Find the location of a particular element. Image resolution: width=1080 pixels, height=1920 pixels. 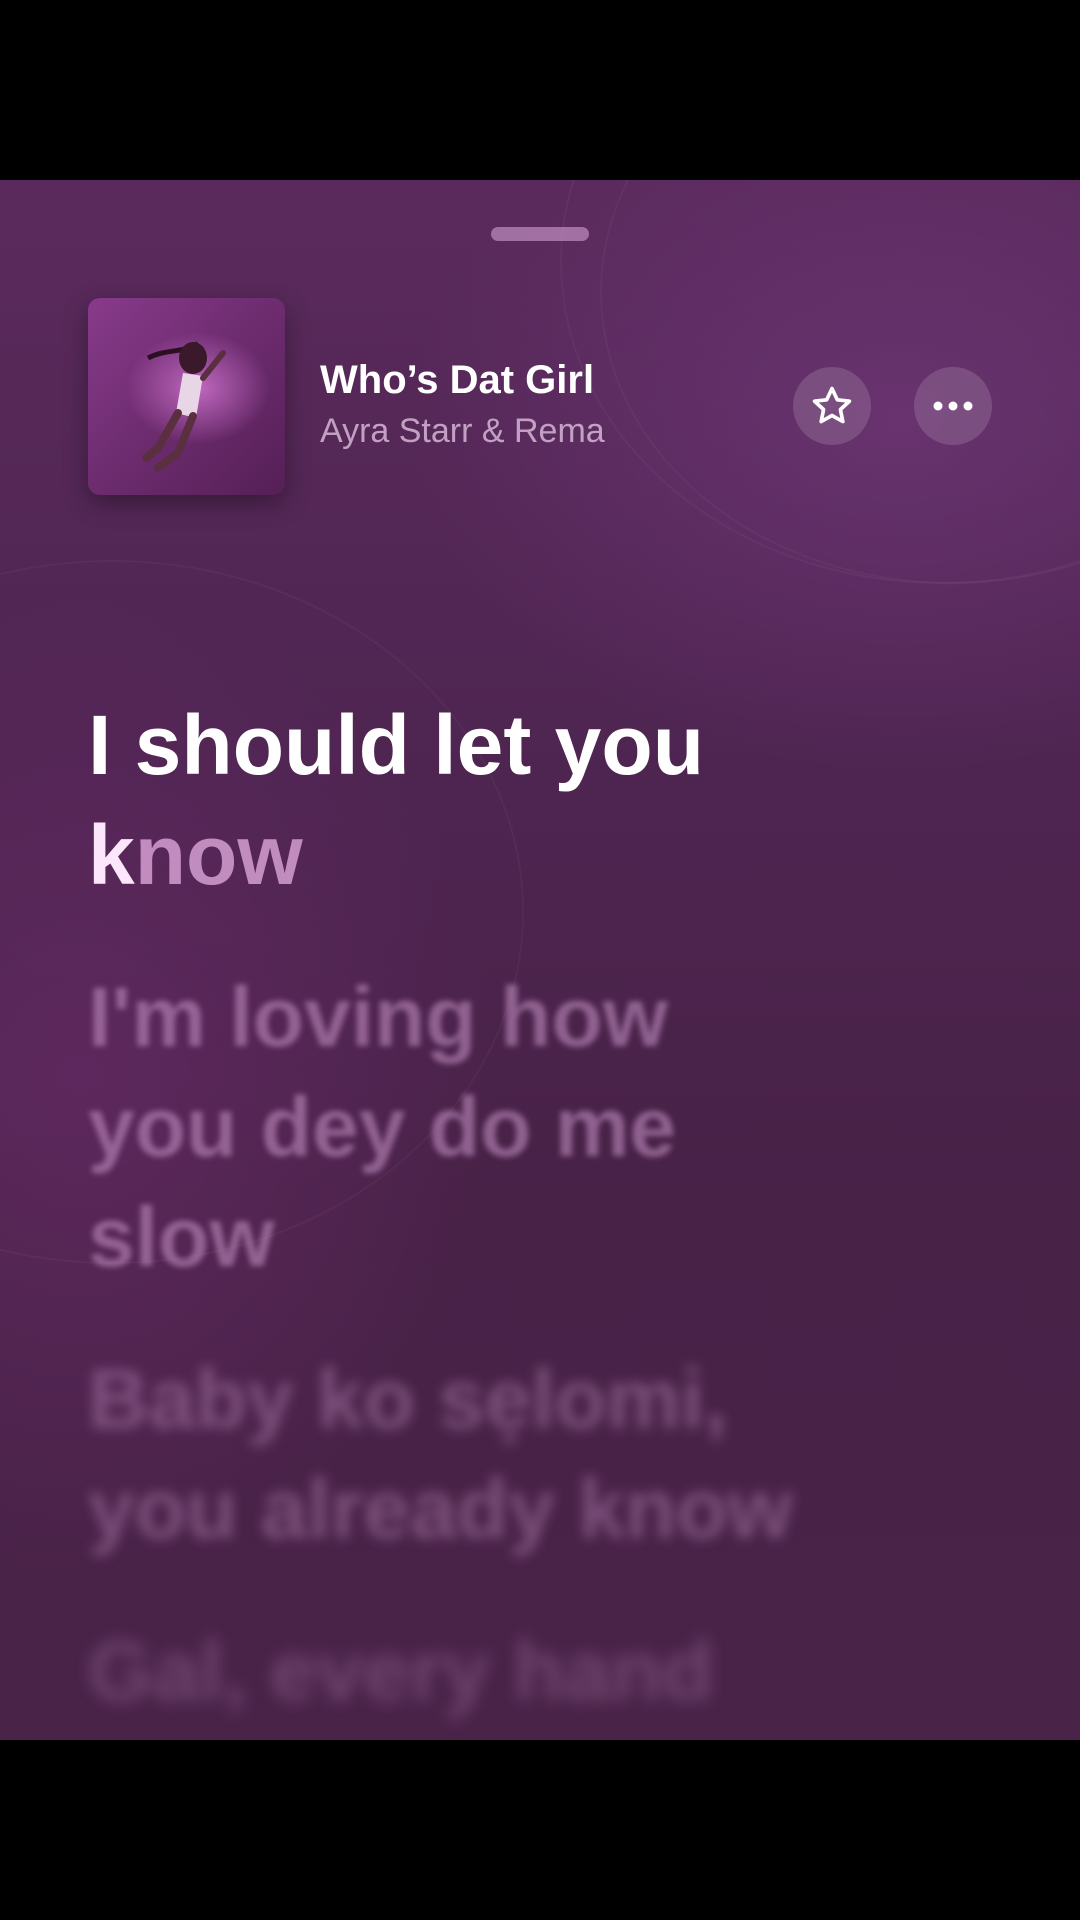

ellipsis-icon is located at coordinates (953, 406).